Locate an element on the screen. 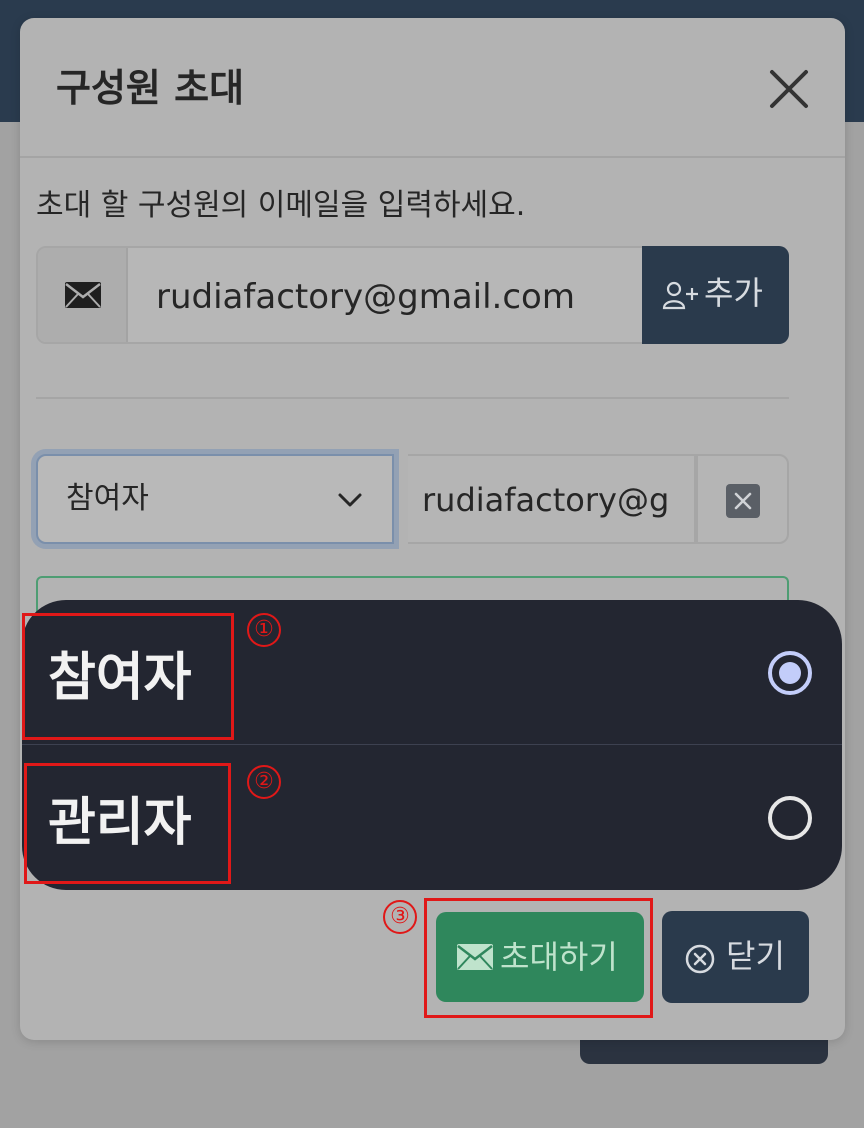  invite-instruction: 초대 할 구성원의 이메일을 입력하세요. is located at coordinates (281, 205).